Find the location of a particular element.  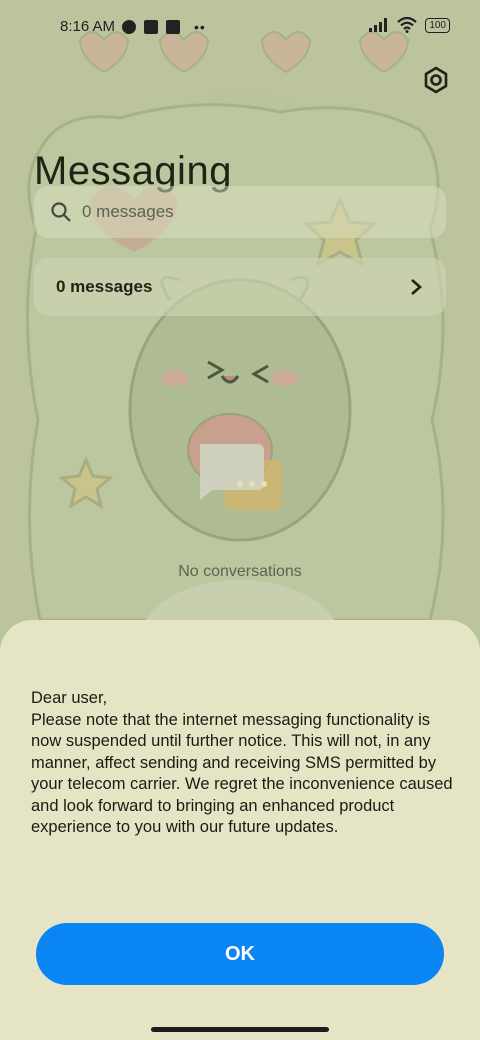

messages-count-label: 0 messages is located at coordinates (104, 286).